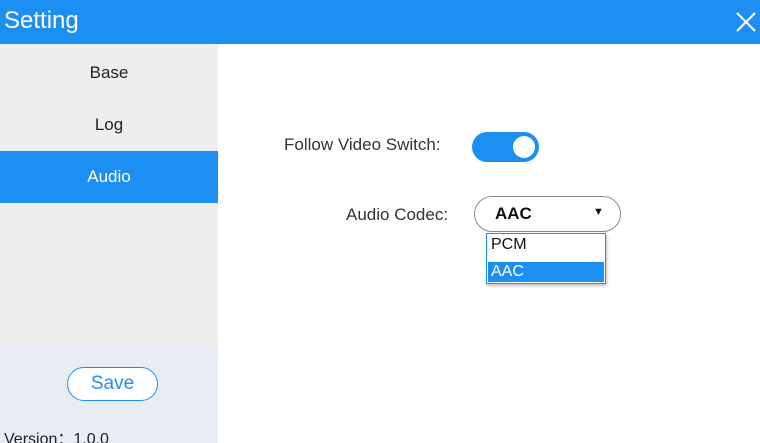 Image resolution: width=760 pixels, height=443 pixels. Describe the element at coordinates (546, 245) in the screenshot. I see `dropdown-option-pcm: PCM` at that location.